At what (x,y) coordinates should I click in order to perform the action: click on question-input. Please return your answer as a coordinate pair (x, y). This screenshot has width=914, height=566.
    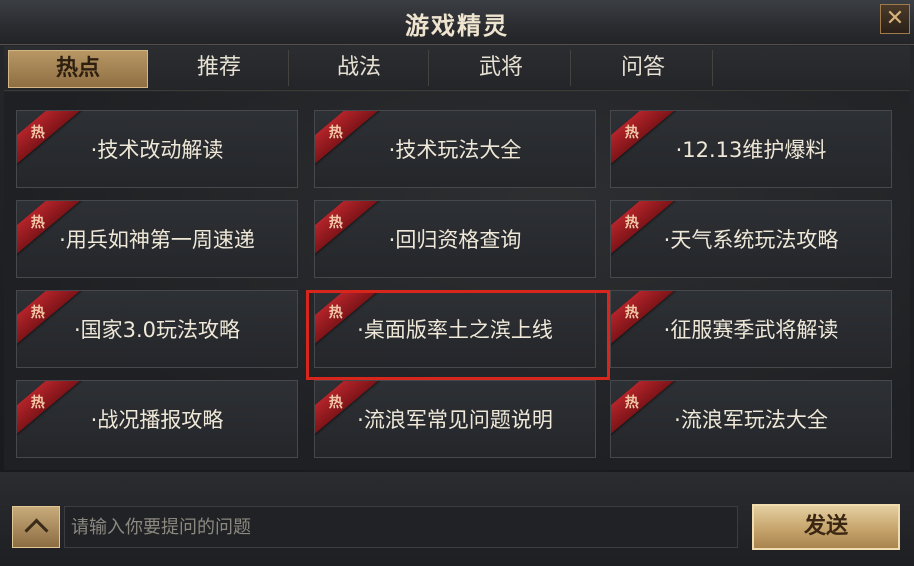
    Looking at the image, I should click on (401, 527).